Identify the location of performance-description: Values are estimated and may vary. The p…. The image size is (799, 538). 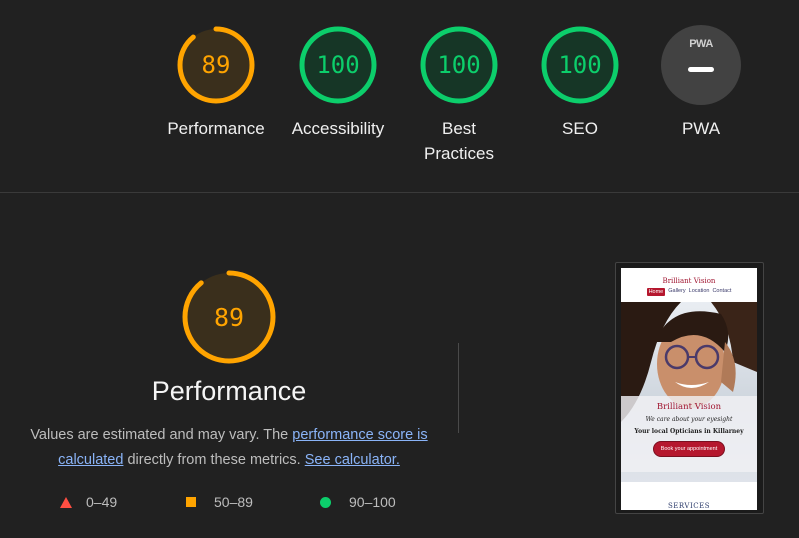
(229, 448).